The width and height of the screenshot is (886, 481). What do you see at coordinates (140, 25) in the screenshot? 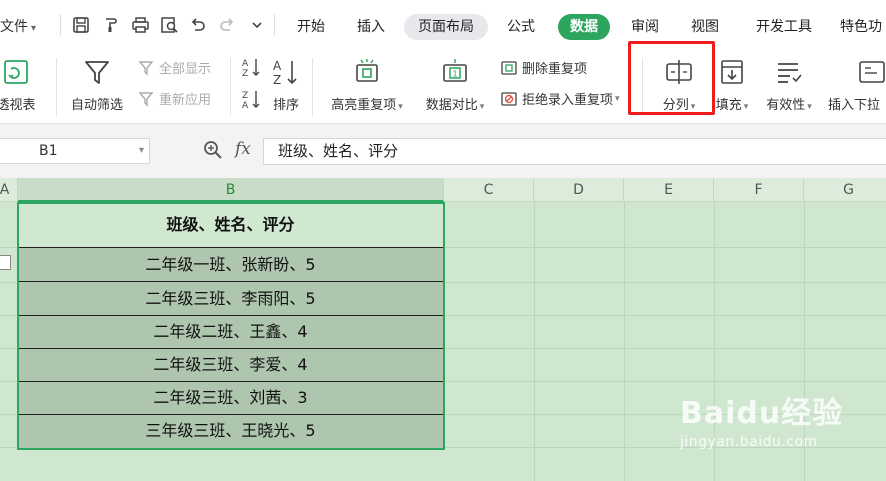
I see `print-icon` at bounding box center [140, 25].